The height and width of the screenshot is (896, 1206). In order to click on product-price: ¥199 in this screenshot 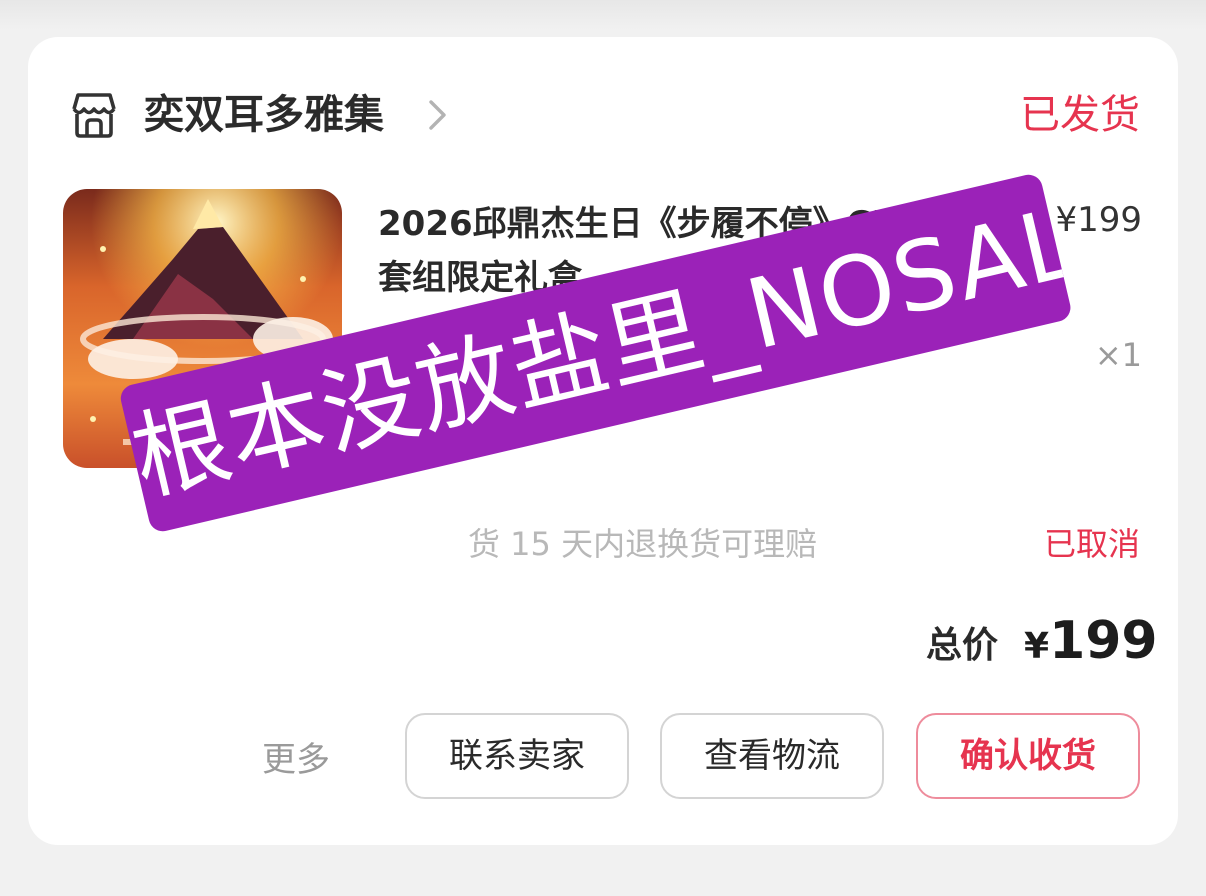, I will do `click(1098, 220)`.